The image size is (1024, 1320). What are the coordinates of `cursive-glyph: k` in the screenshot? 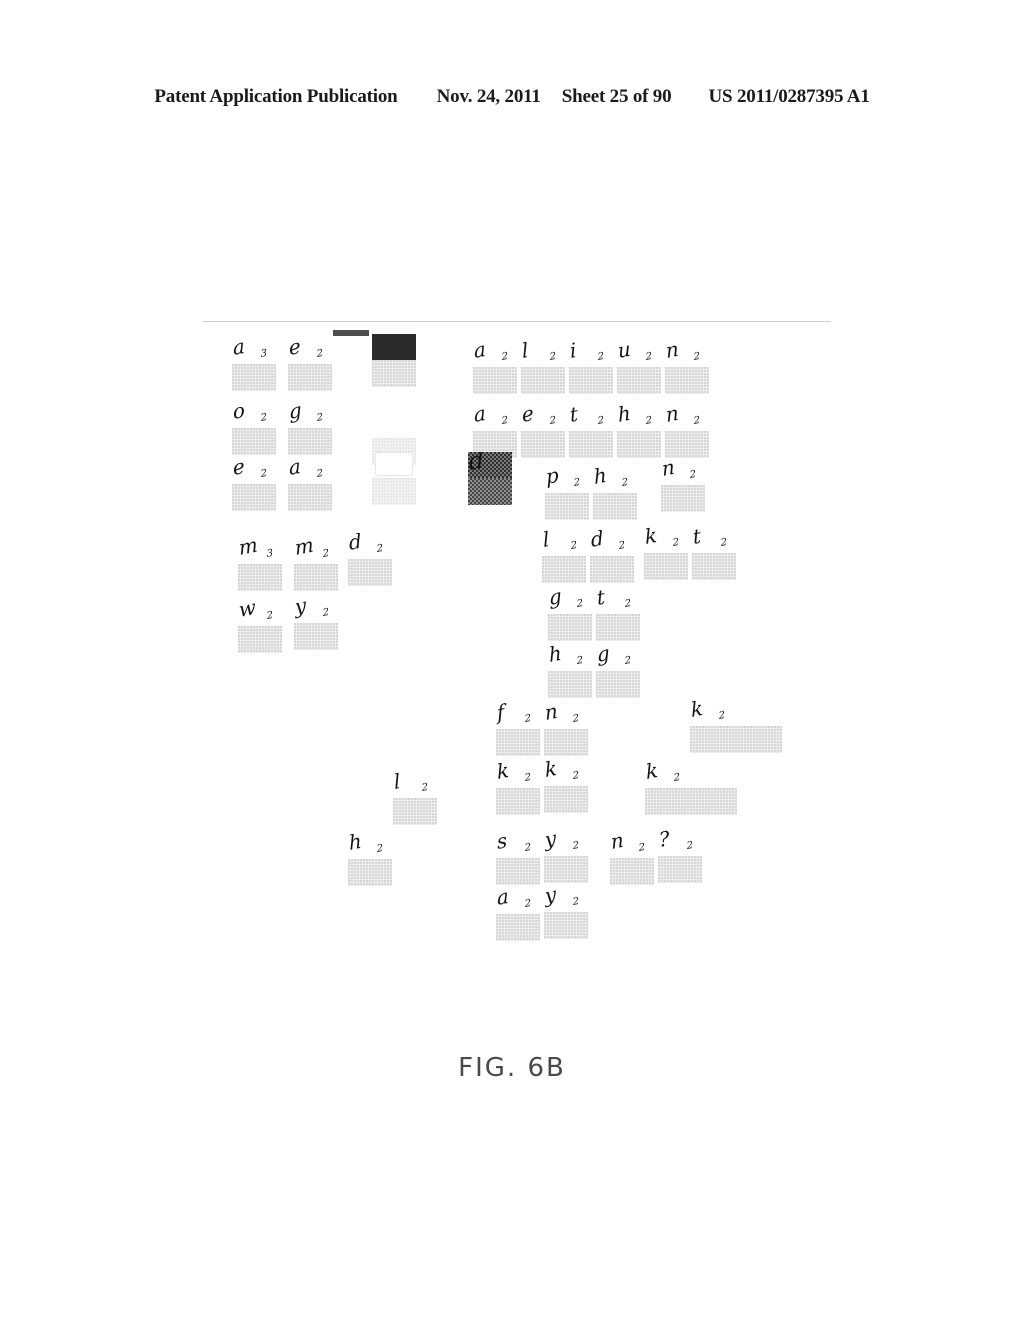 It's located at (550, 771).